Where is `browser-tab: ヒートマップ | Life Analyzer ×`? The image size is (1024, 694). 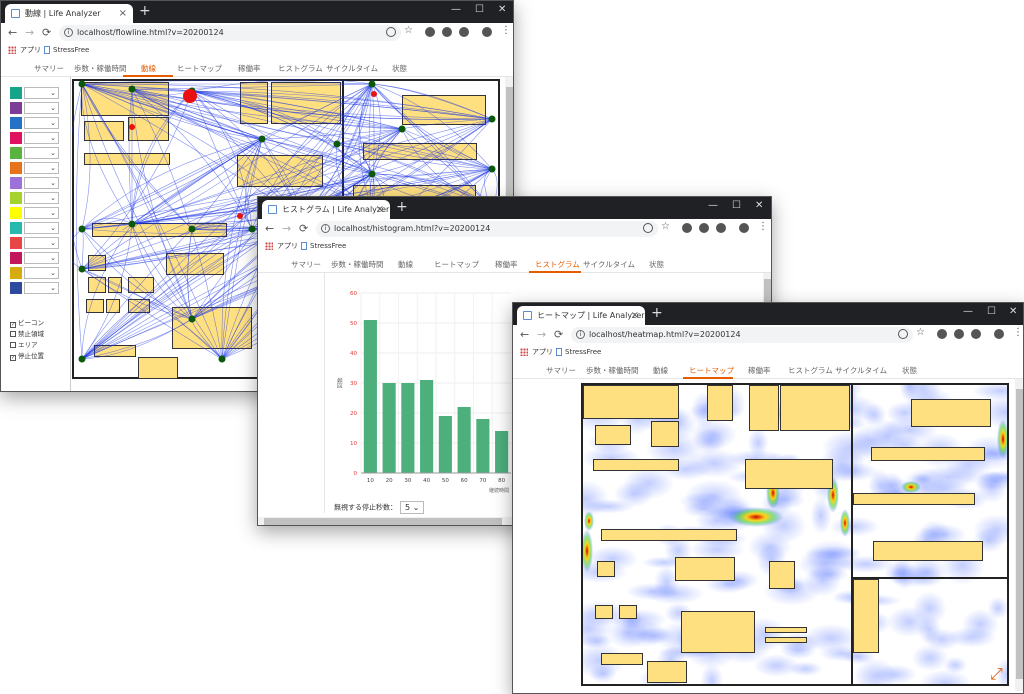
browser-tab: ヒートマップ | Life Analyzer × is located at coordinates (581, 315).